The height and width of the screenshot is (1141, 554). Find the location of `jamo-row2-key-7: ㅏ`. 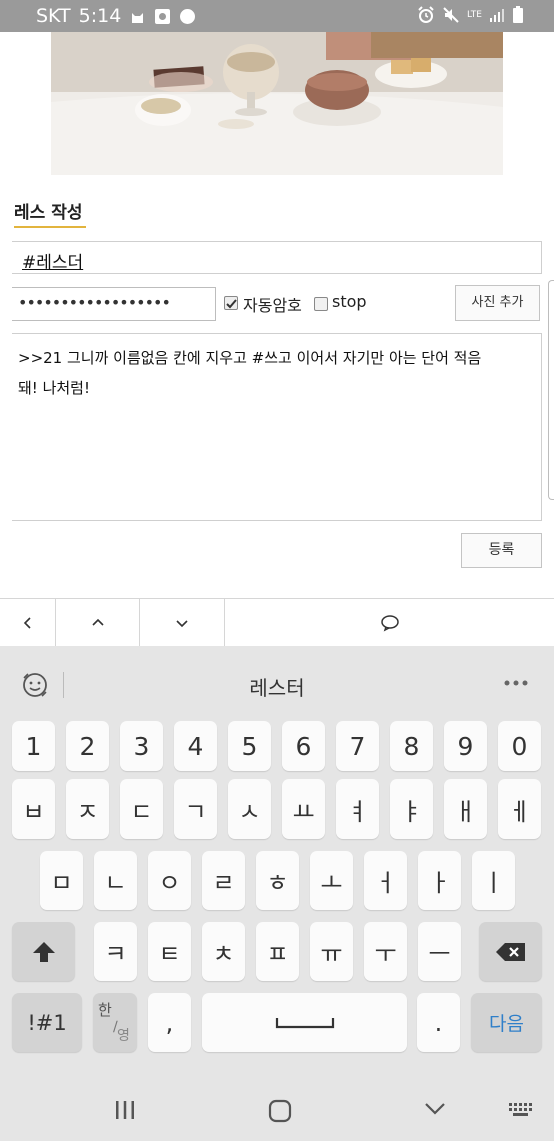

jamo-row2-key-7: ㅏ is located at coordinates (439, 880).